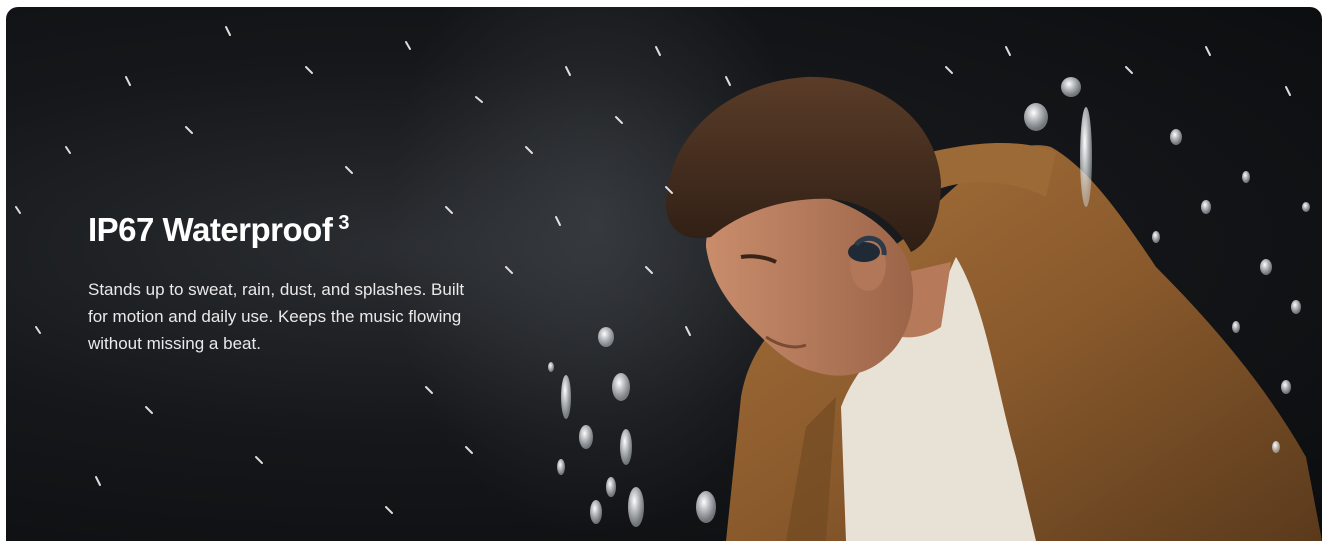 The width and height of the screenshot is (1326, 541). What do you see at coordinates (632, 427) in the screenshot?
I see `water-splash-left` at bounding box center [632, 427].